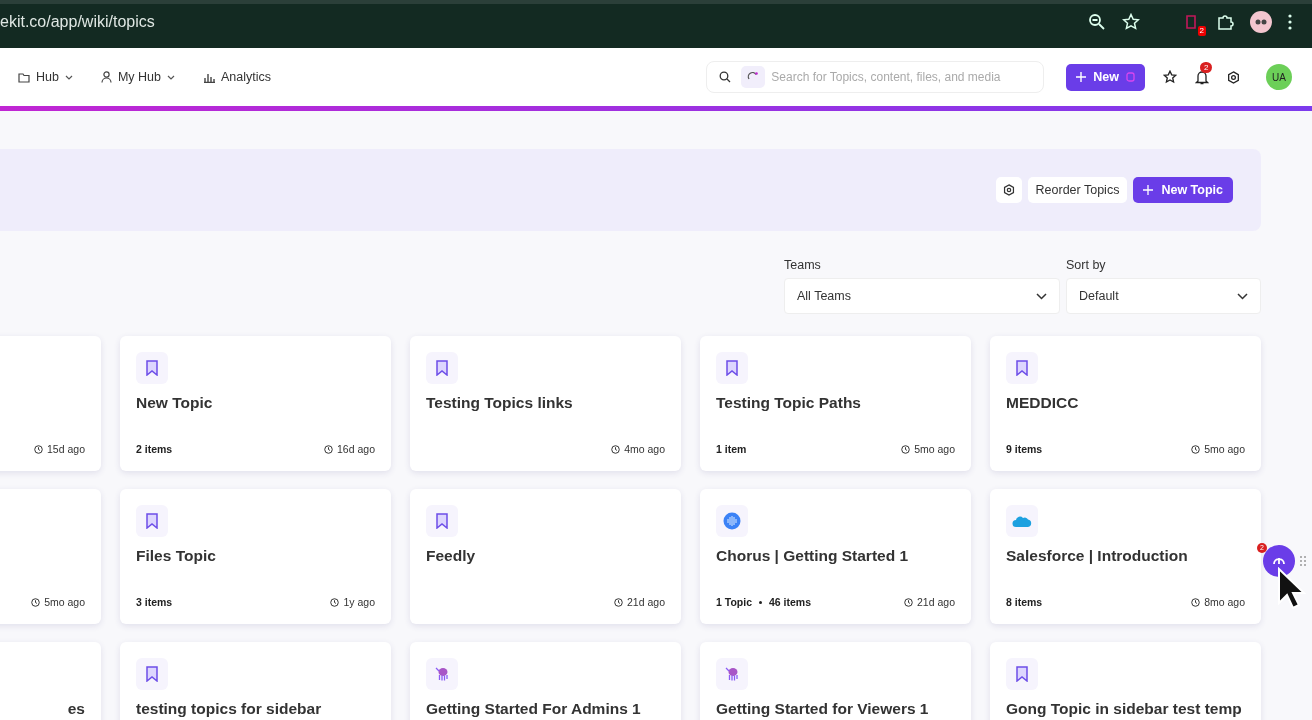  What do you see at coordinates (1163, 296) in the screenshot?
I see `dropdown-select: Default` at bounding box center [1163, 296].